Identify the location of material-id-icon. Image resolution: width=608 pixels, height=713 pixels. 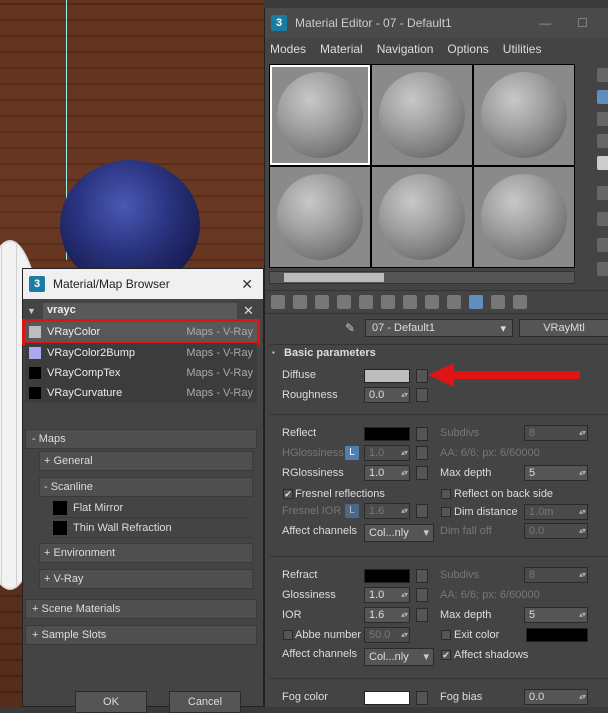
(432, 302).